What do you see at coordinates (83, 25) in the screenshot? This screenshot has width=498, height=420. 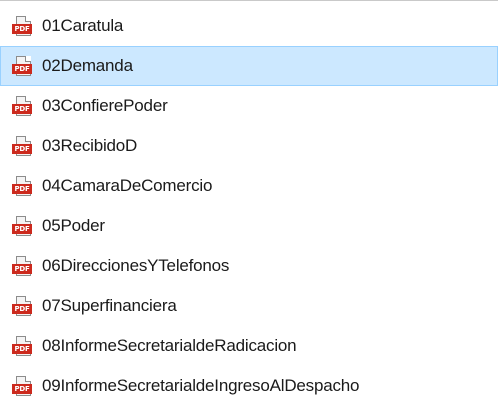 I see `file-name-label: 01Caratula` at bounding box center [83, 25].